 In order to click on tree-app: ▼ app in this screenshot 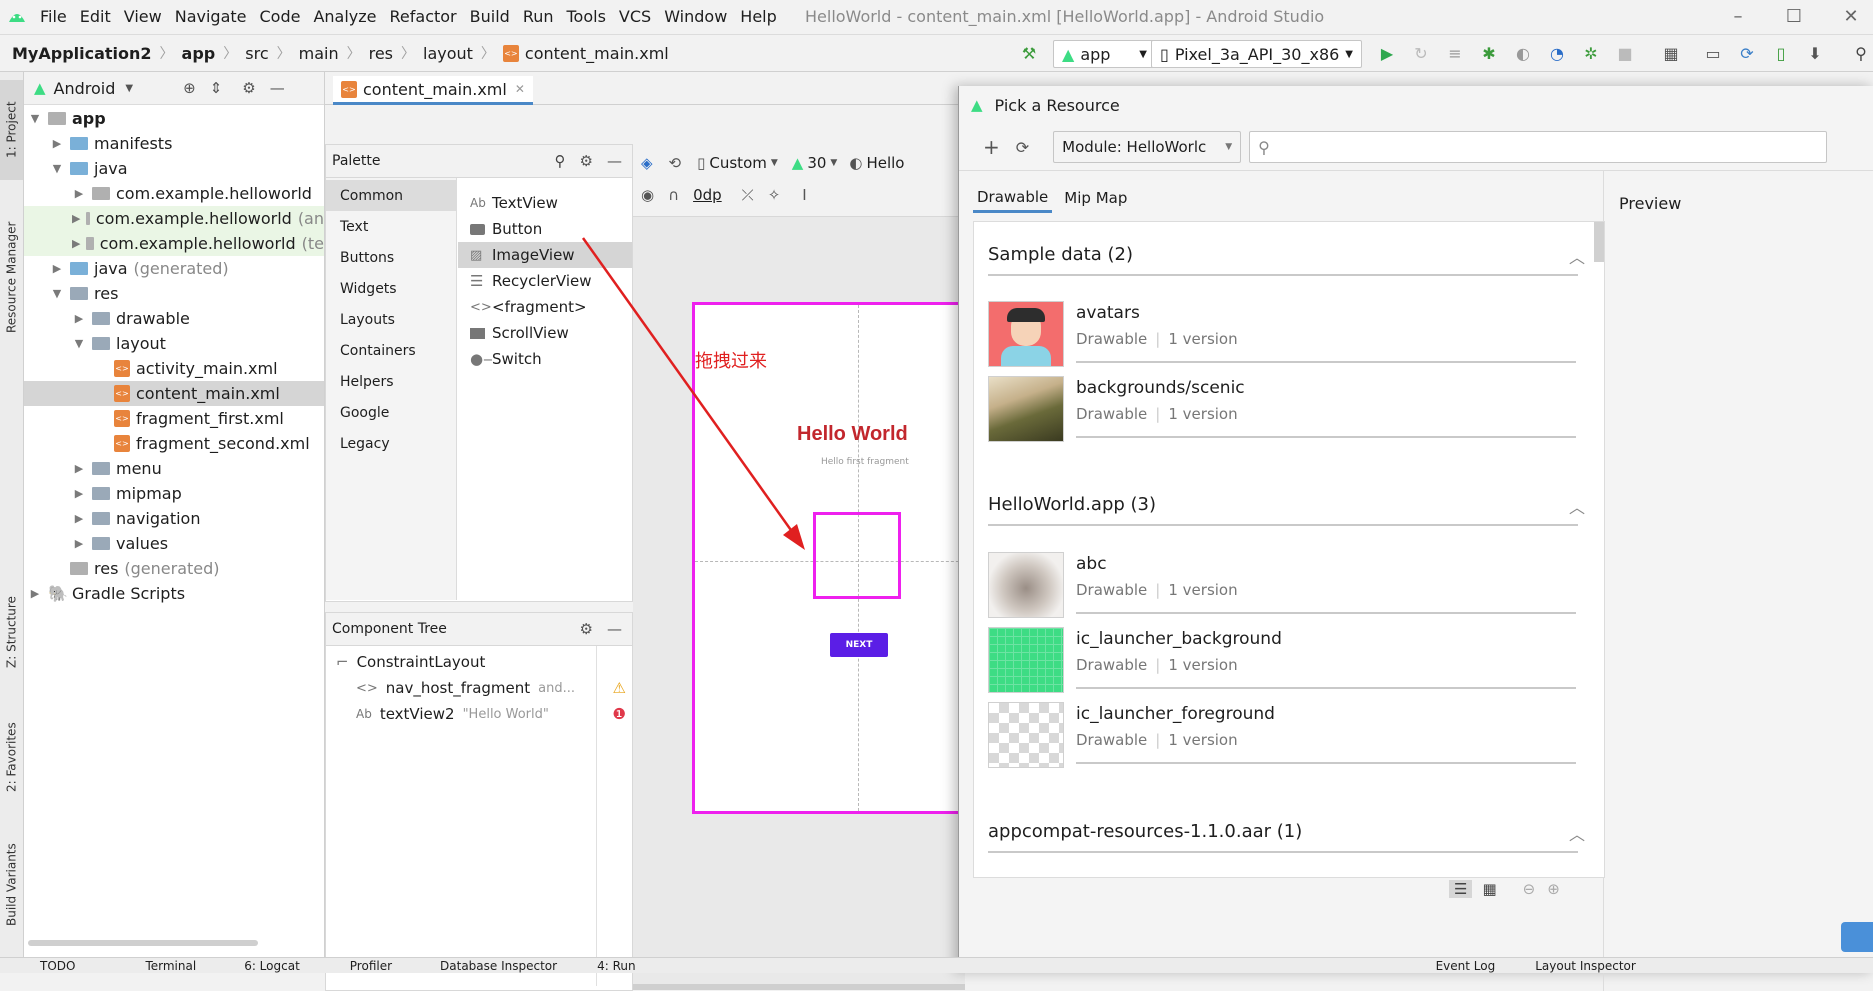, I will do `click(67, 118)`.